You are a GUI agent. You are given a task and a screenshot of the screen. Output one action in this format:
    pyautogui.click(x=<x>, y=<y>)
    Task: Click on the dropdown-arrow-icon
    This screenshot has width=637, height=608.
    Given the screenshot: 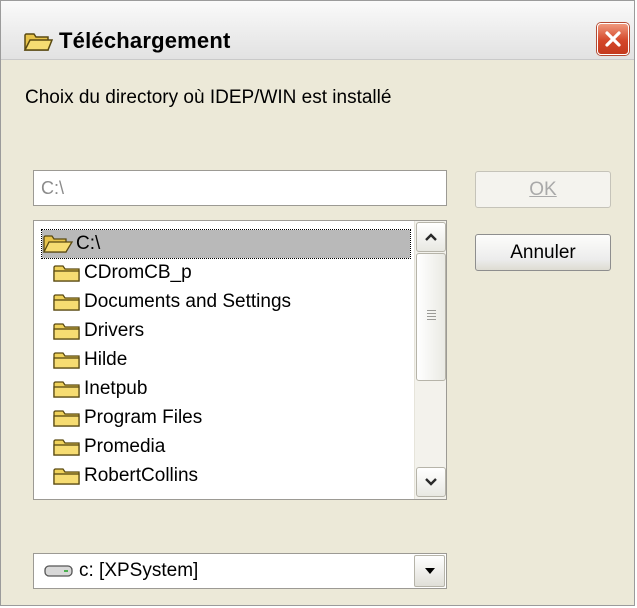 What is the action you would take?
    pyautogui.click(x=429, y=571)
    